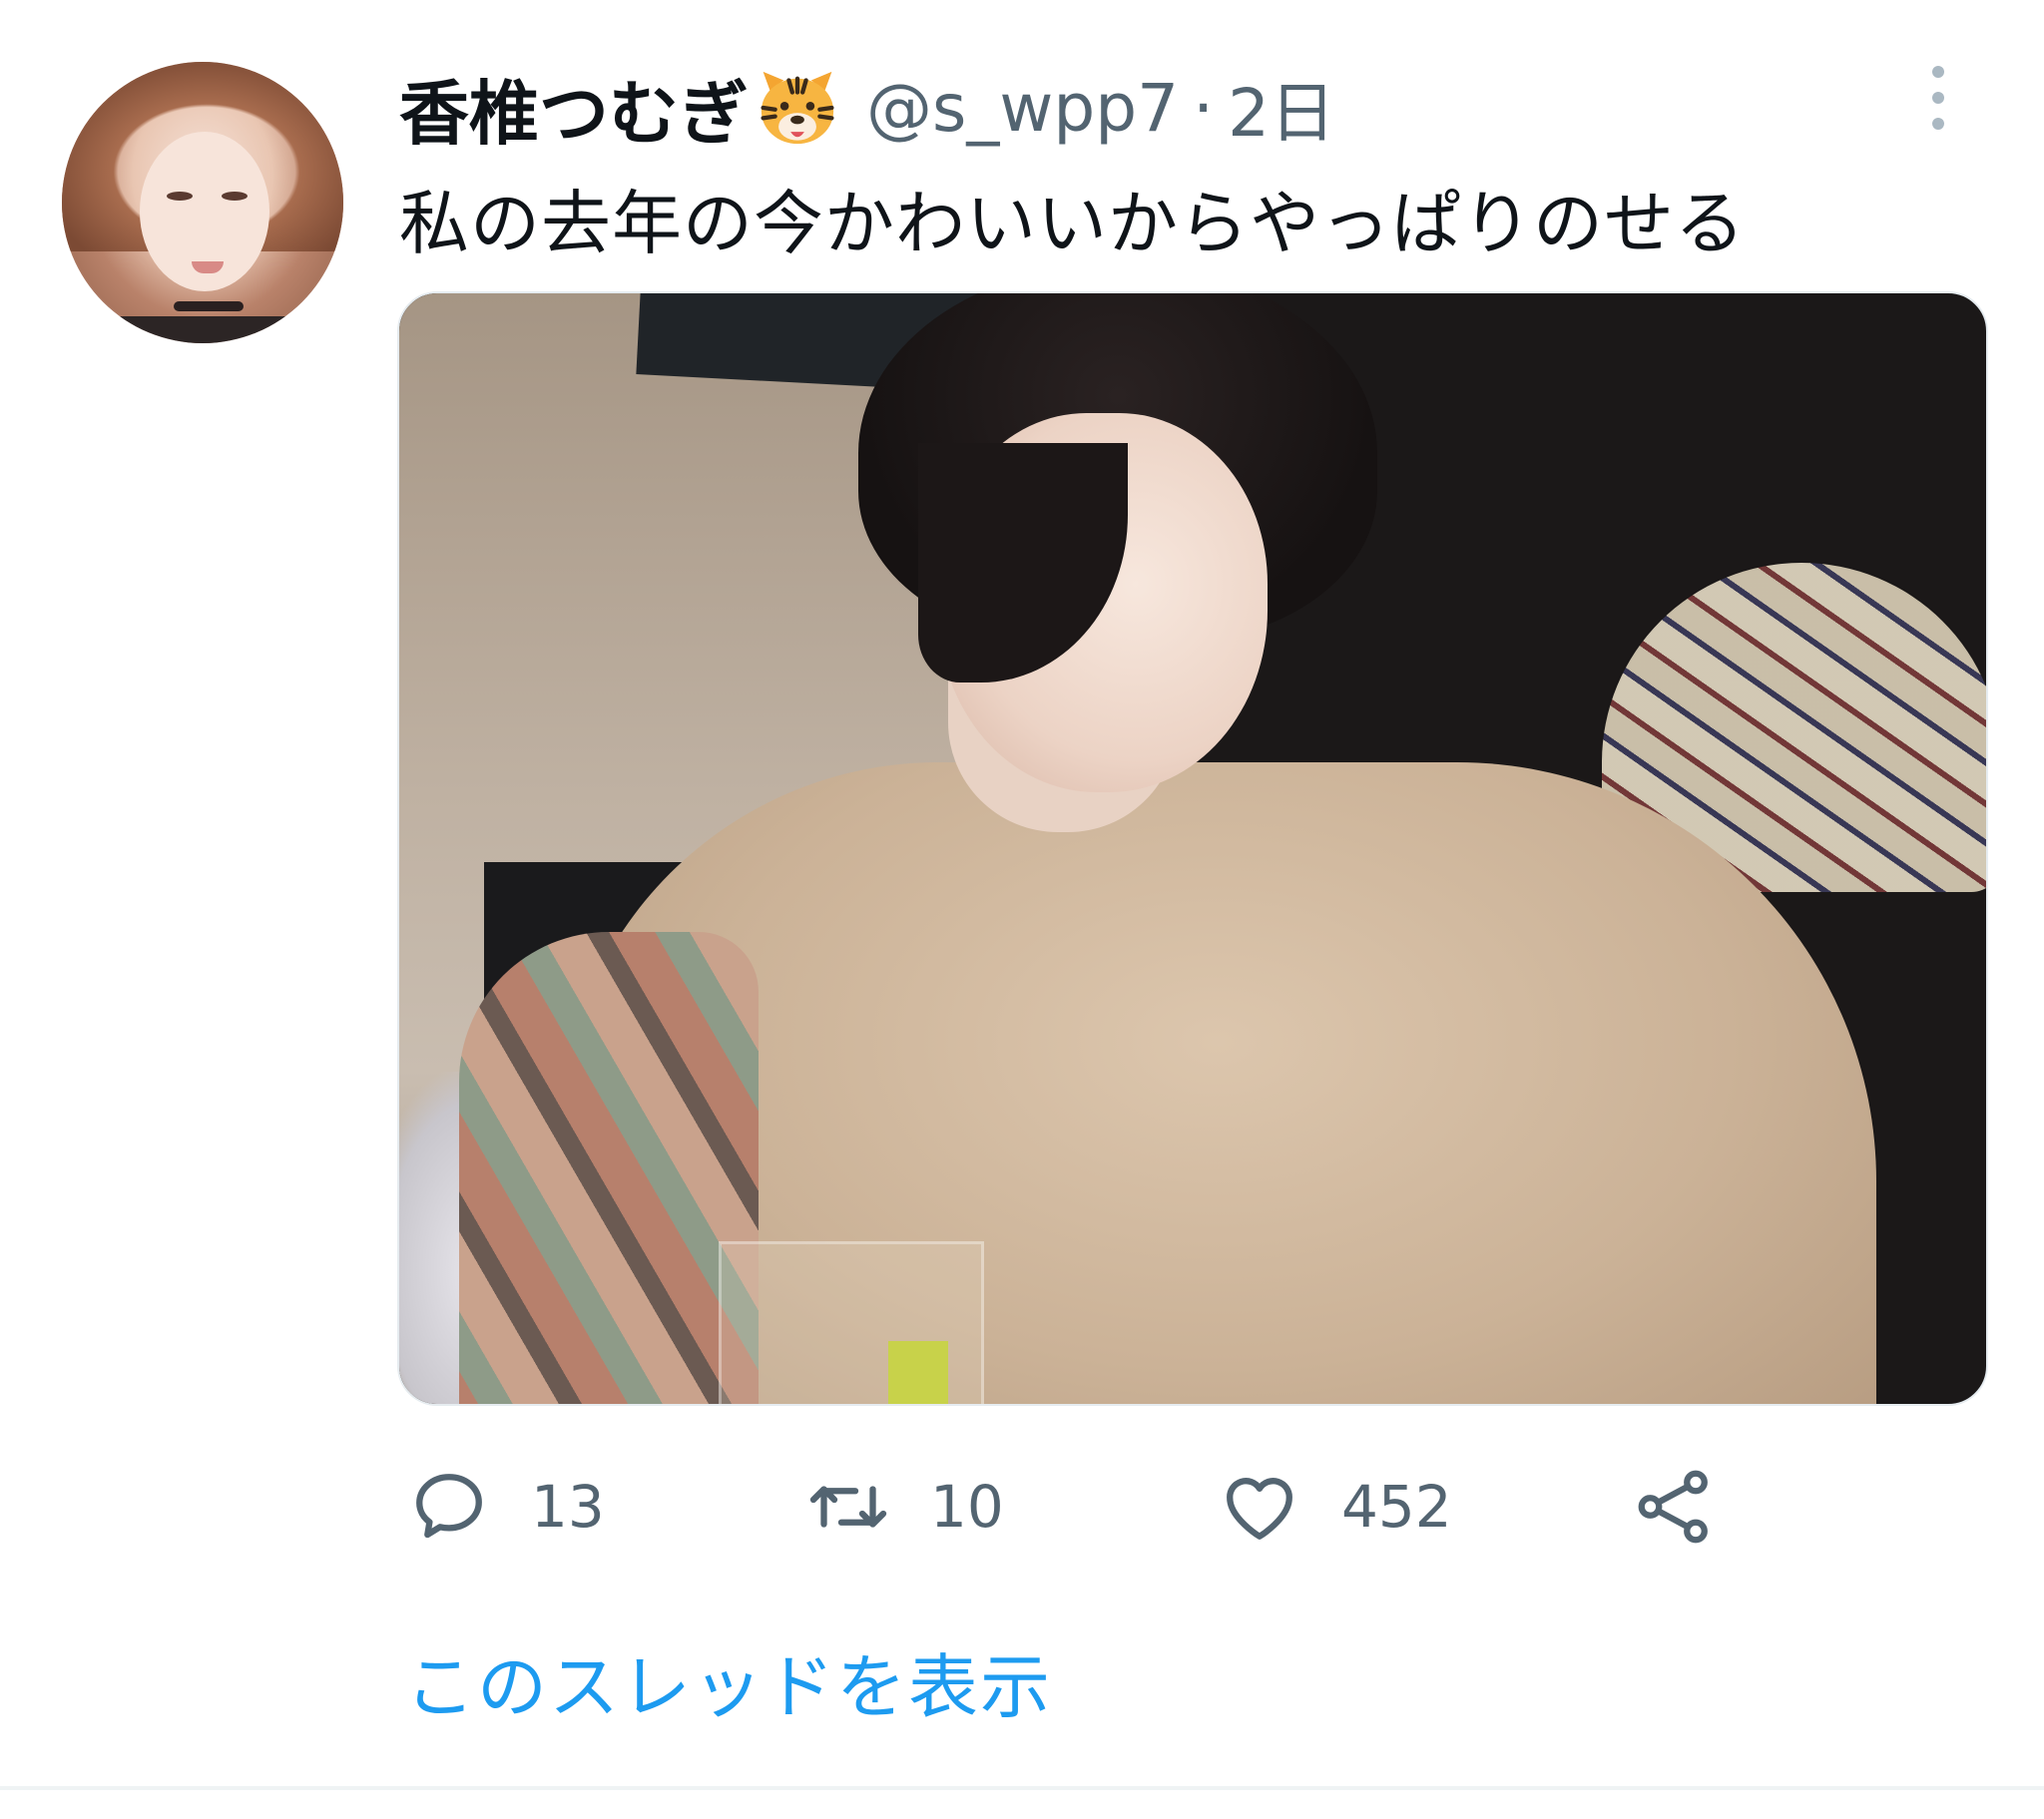 Image resolution: width=2044 pixels, height=1819 pixels. What do you see at coordinates (1281, 108) in the screenshot?
I see `tweet-timestamp: 2日` at bounding box center [1281, 108].